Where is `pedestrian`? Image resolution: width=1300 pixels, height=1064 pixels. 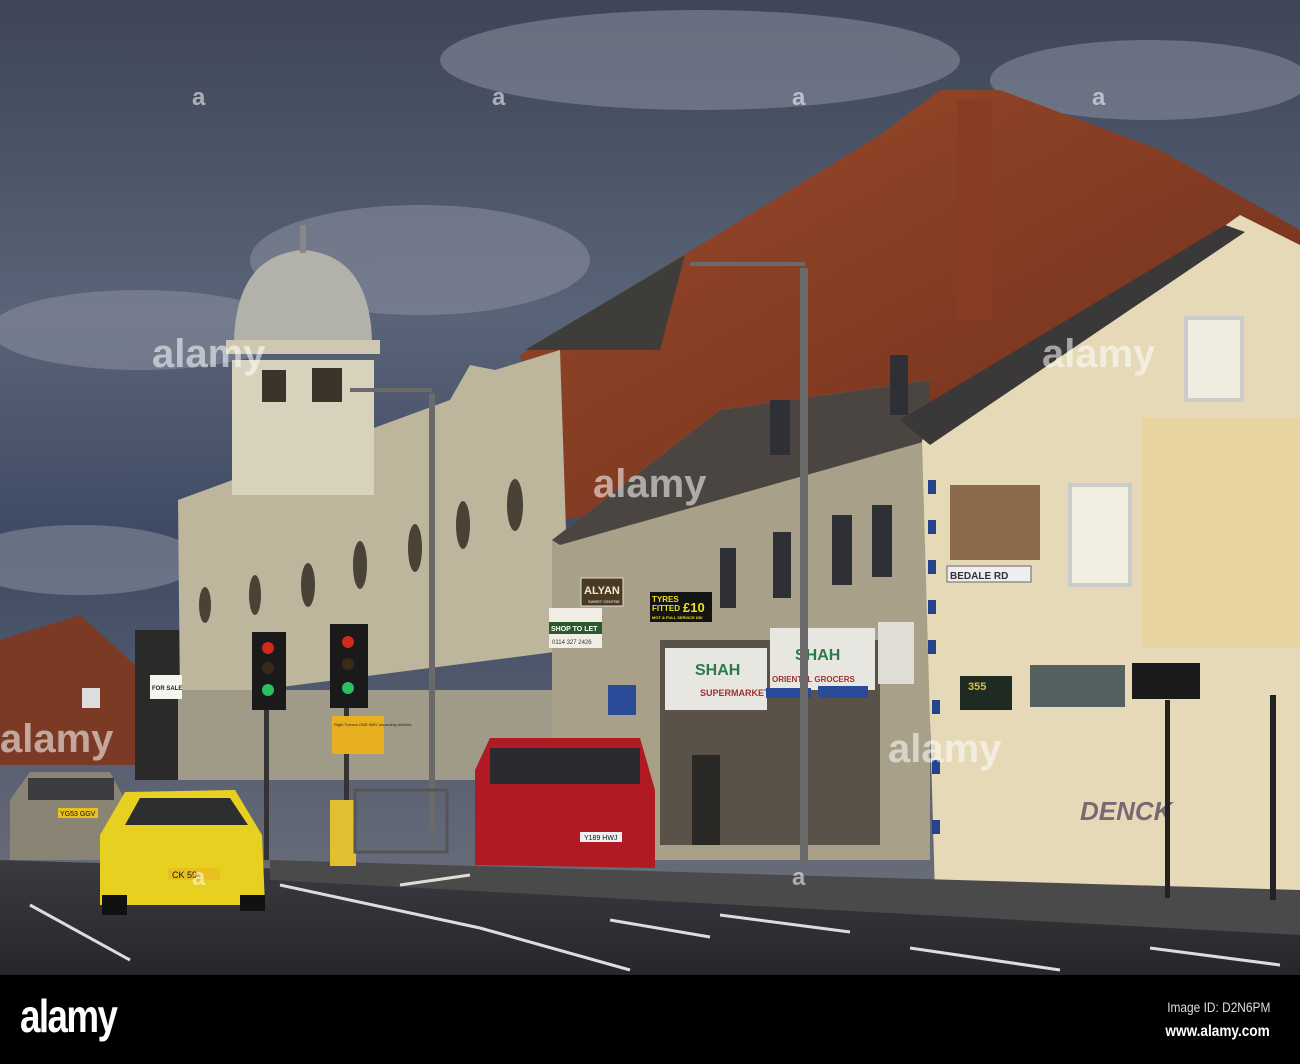 pedestrian is located at coordinates (706, 800).